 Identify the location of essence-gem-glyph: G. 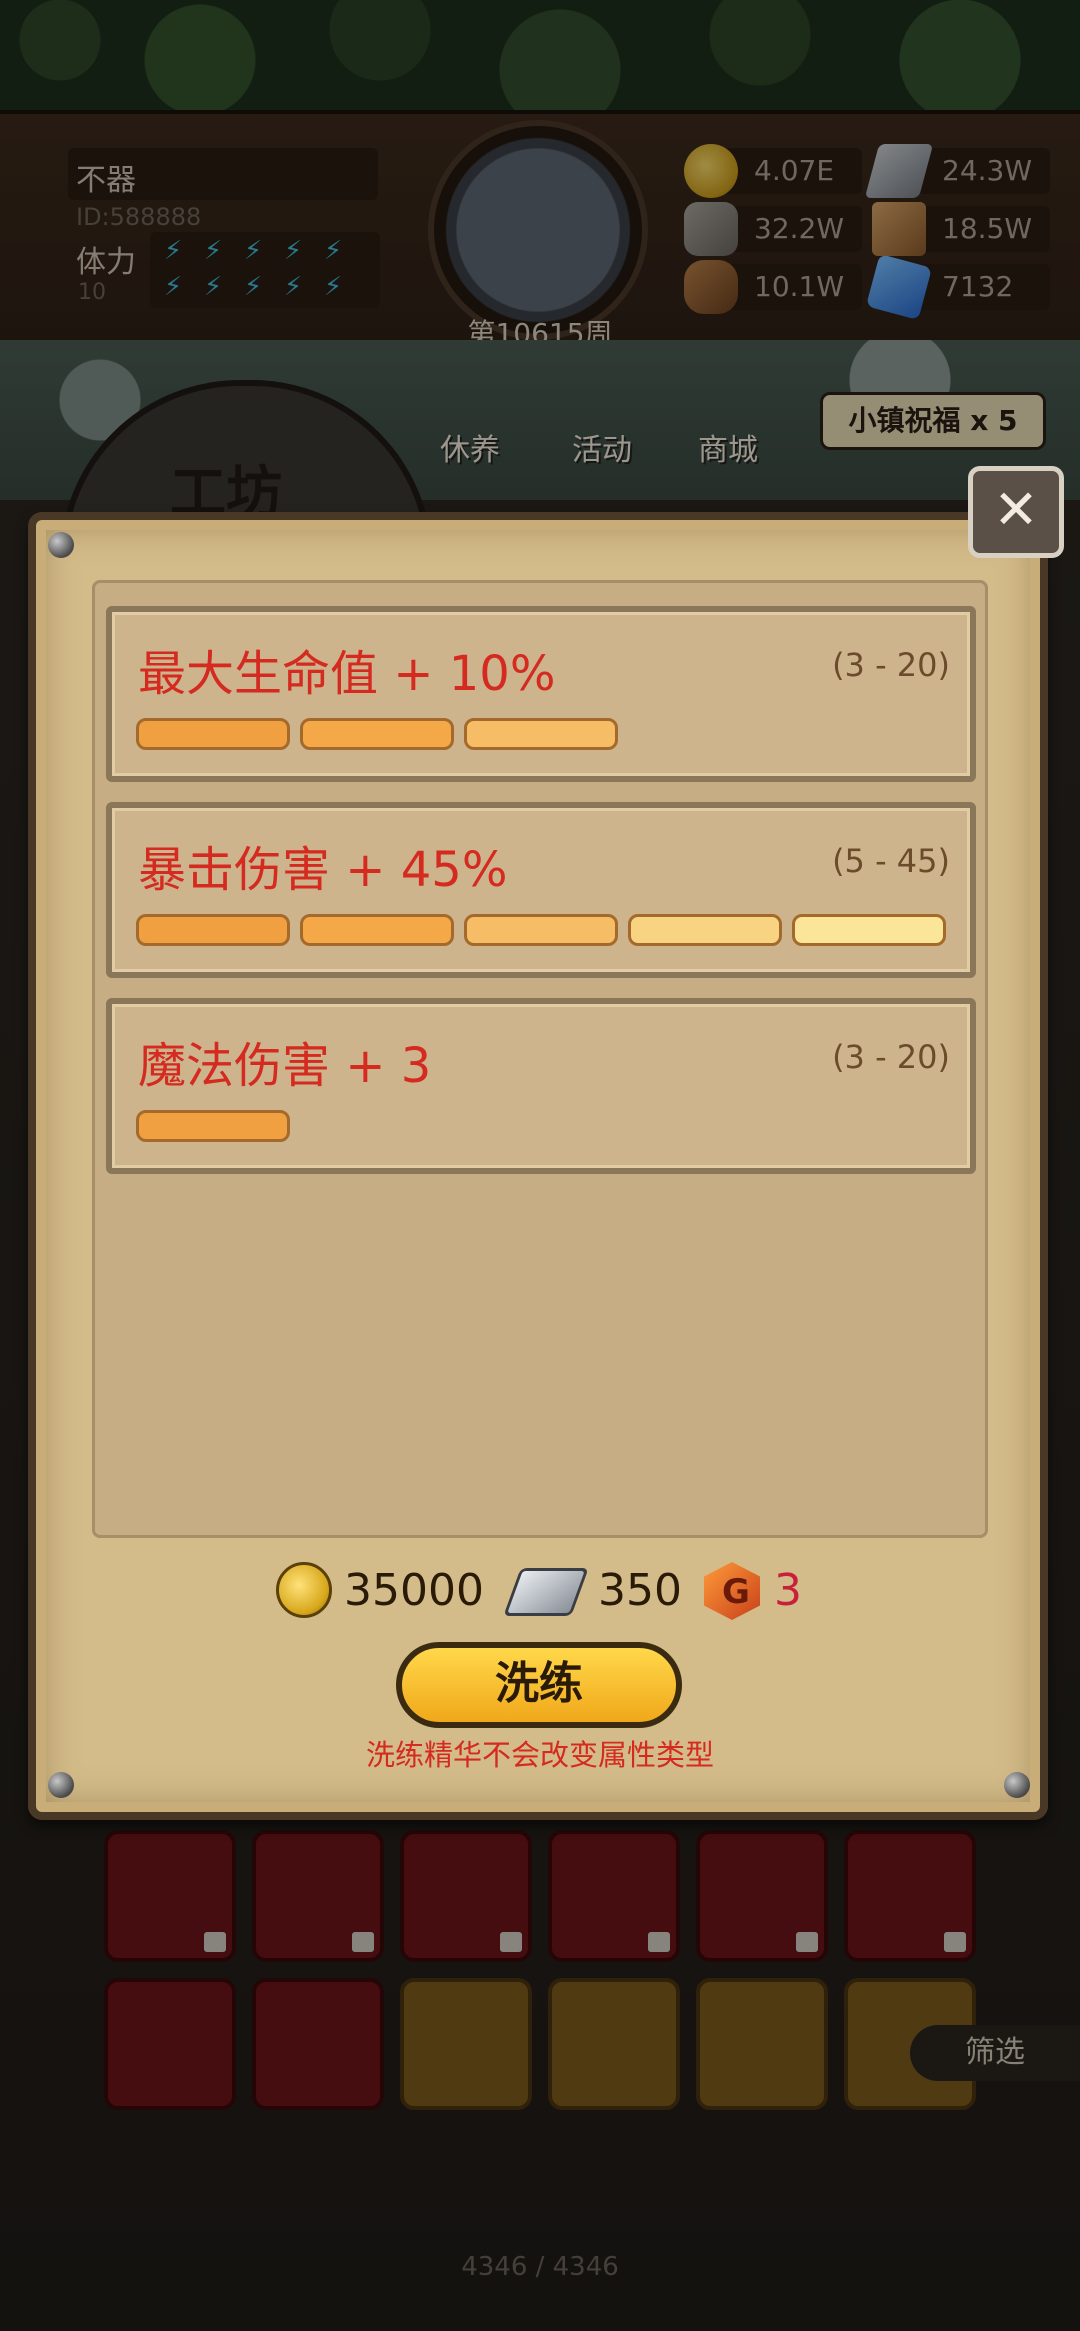
(736, 1592).